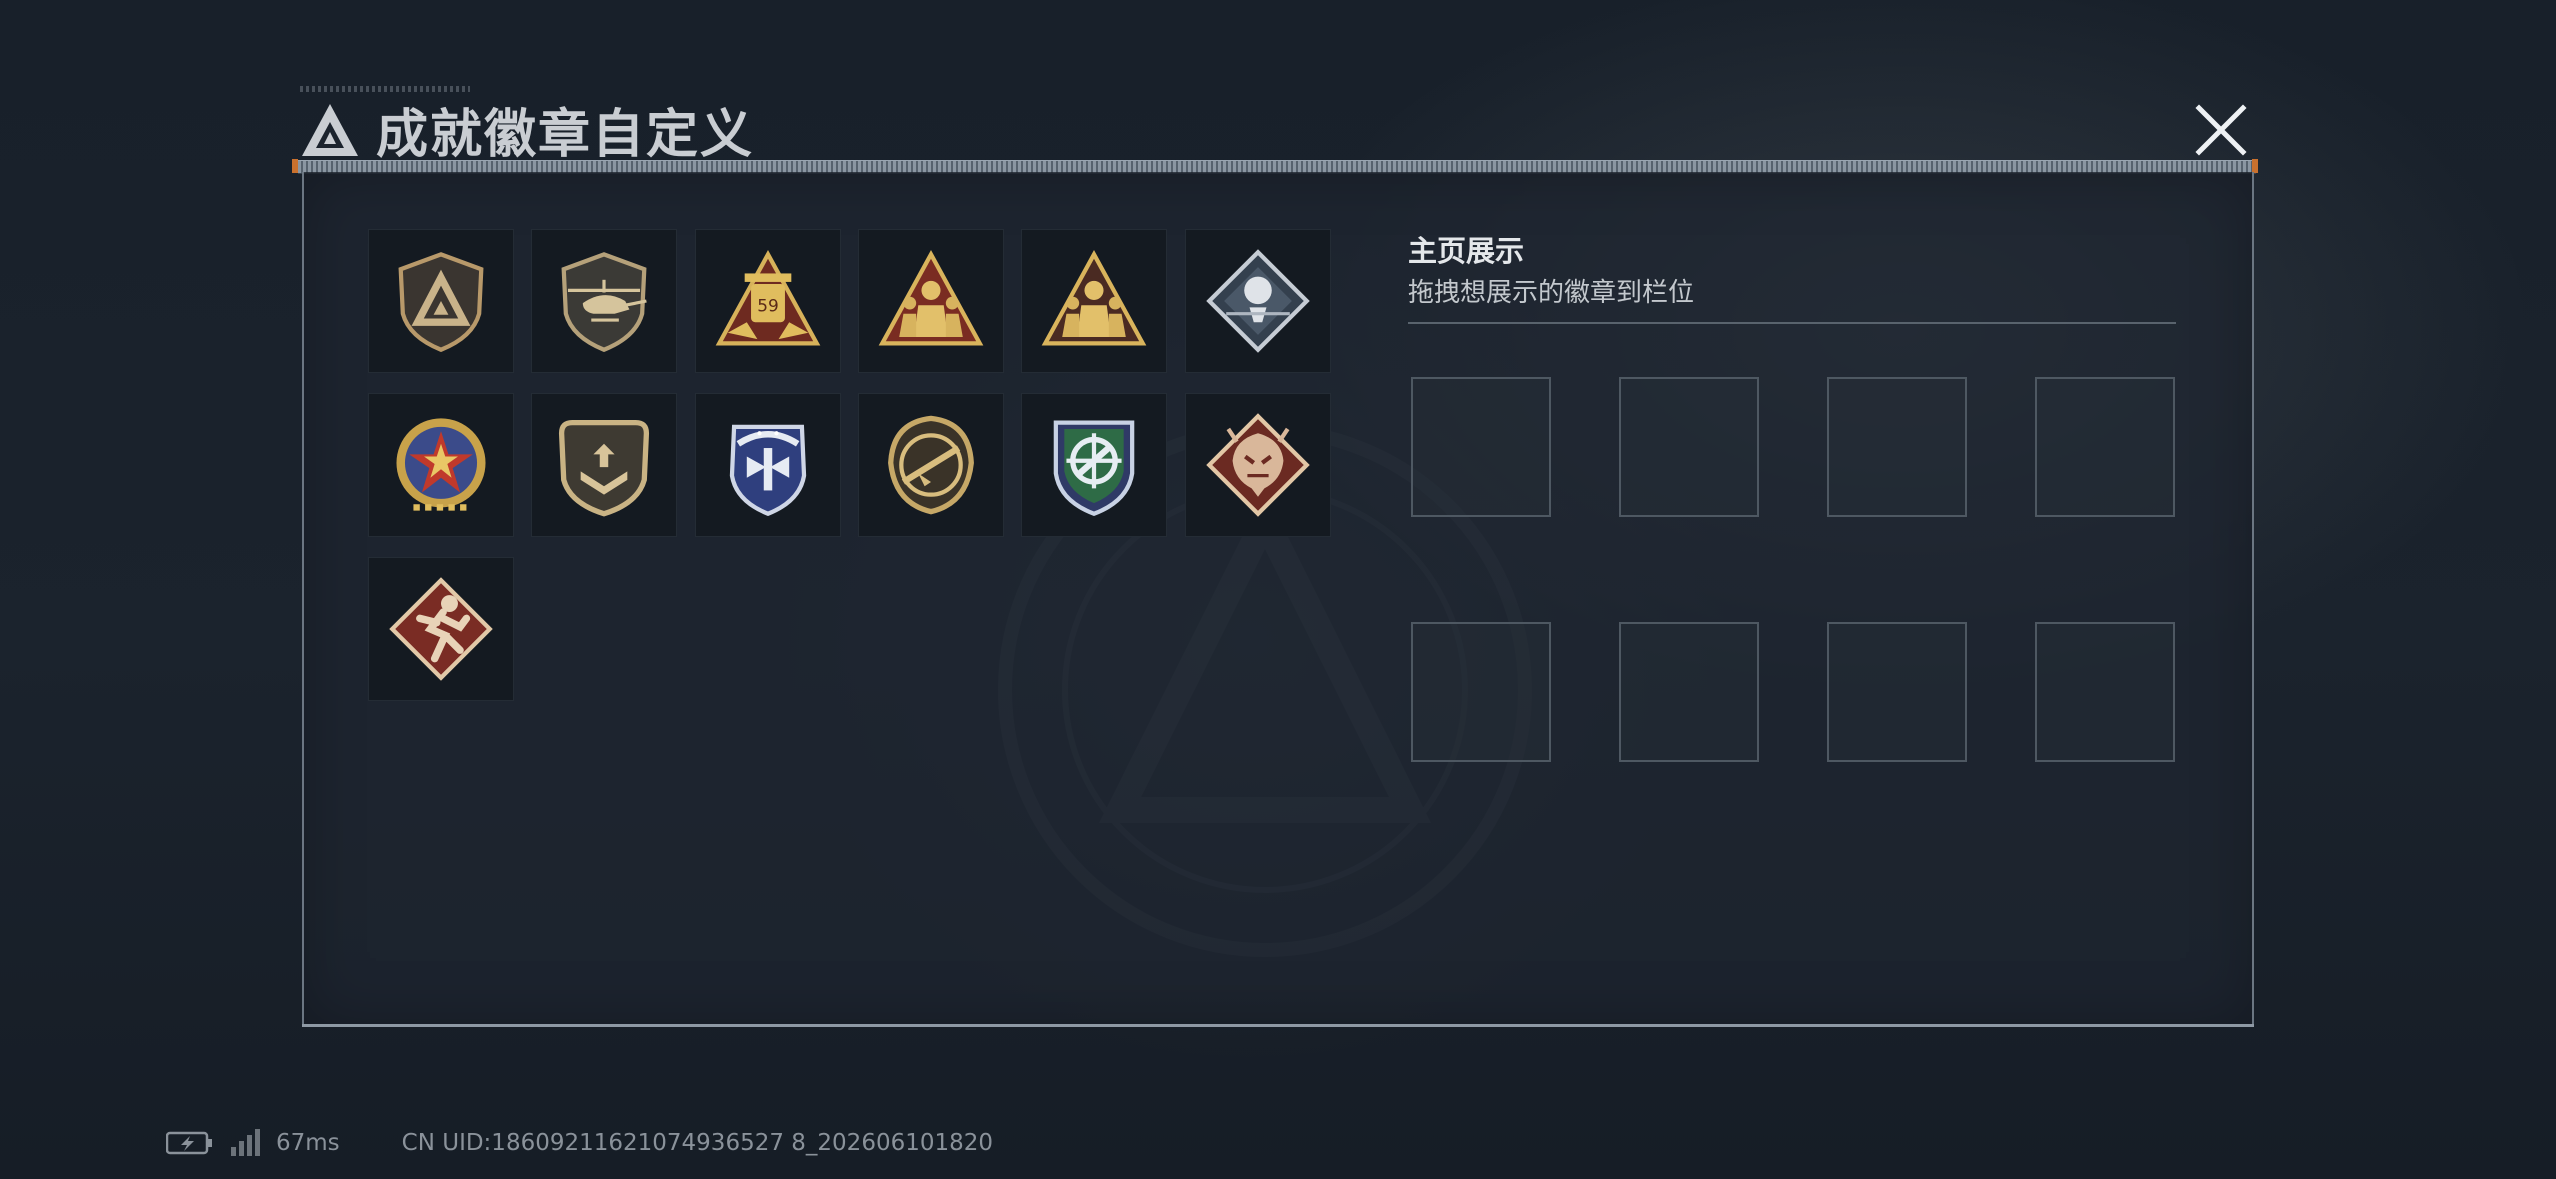 This screenshot has width=2556, height=1179. I want to click on rifle-round-badge-icon, so click(931, 465).